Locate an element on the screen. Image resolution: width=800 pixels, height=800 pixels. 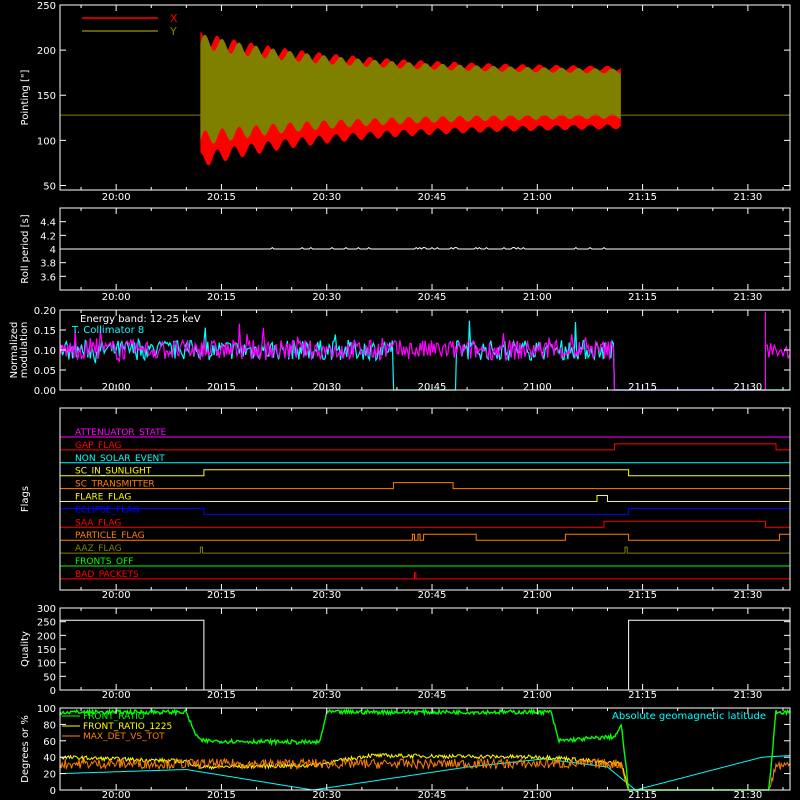
flag-label: PARTICLE_FLAG is located at coordinates (110, 536).